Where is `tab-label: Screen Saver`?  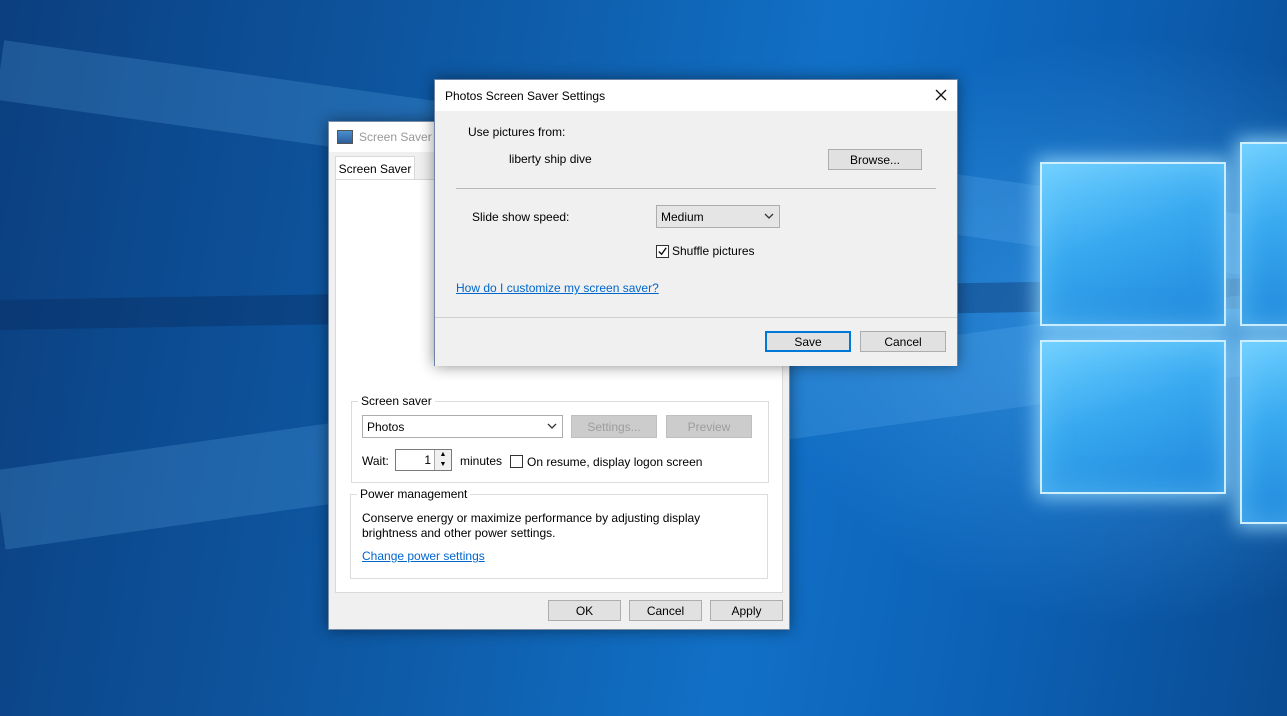 tab-label: Screen Saver is located at coordinates (375, 168).